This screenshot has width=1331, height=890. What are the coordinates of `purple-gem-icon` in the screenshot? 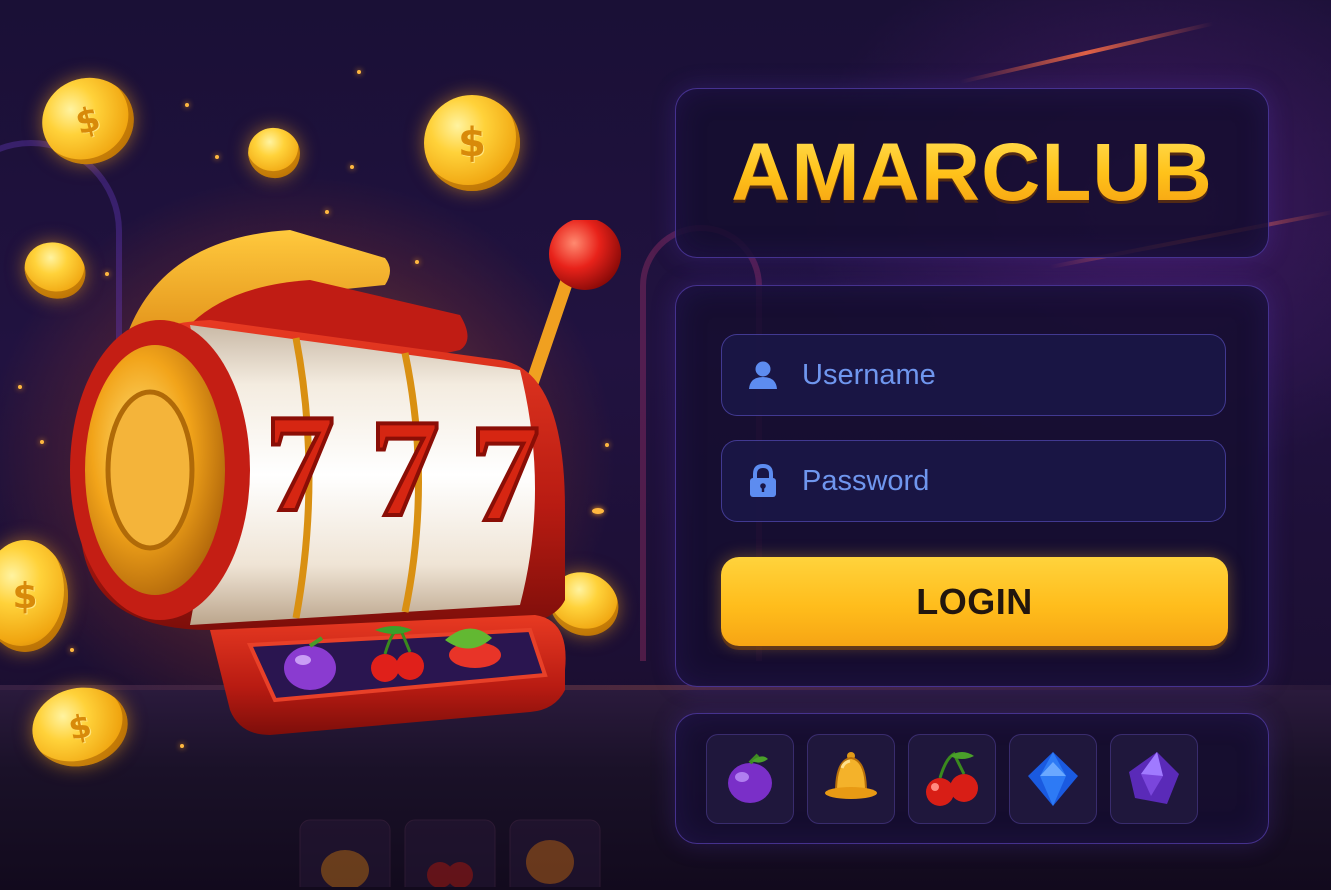 It's located at (1154, 777).